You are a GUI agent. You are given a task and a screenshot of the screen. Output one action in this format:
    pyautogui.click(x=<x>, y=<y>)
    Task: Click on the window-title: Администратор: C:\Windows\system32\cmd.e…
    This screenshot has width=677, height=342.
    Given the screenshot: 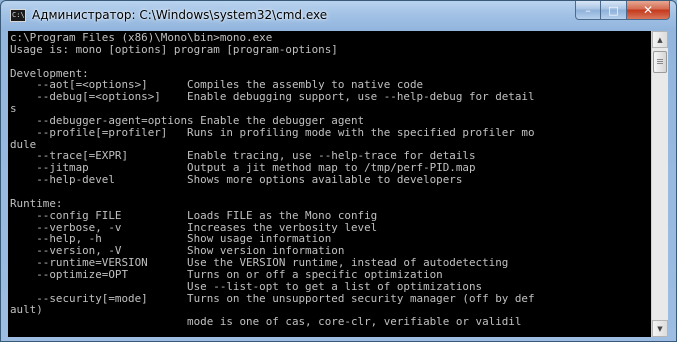 What is the action you would take?
    pyautogui.click(x=180, y=15)
    